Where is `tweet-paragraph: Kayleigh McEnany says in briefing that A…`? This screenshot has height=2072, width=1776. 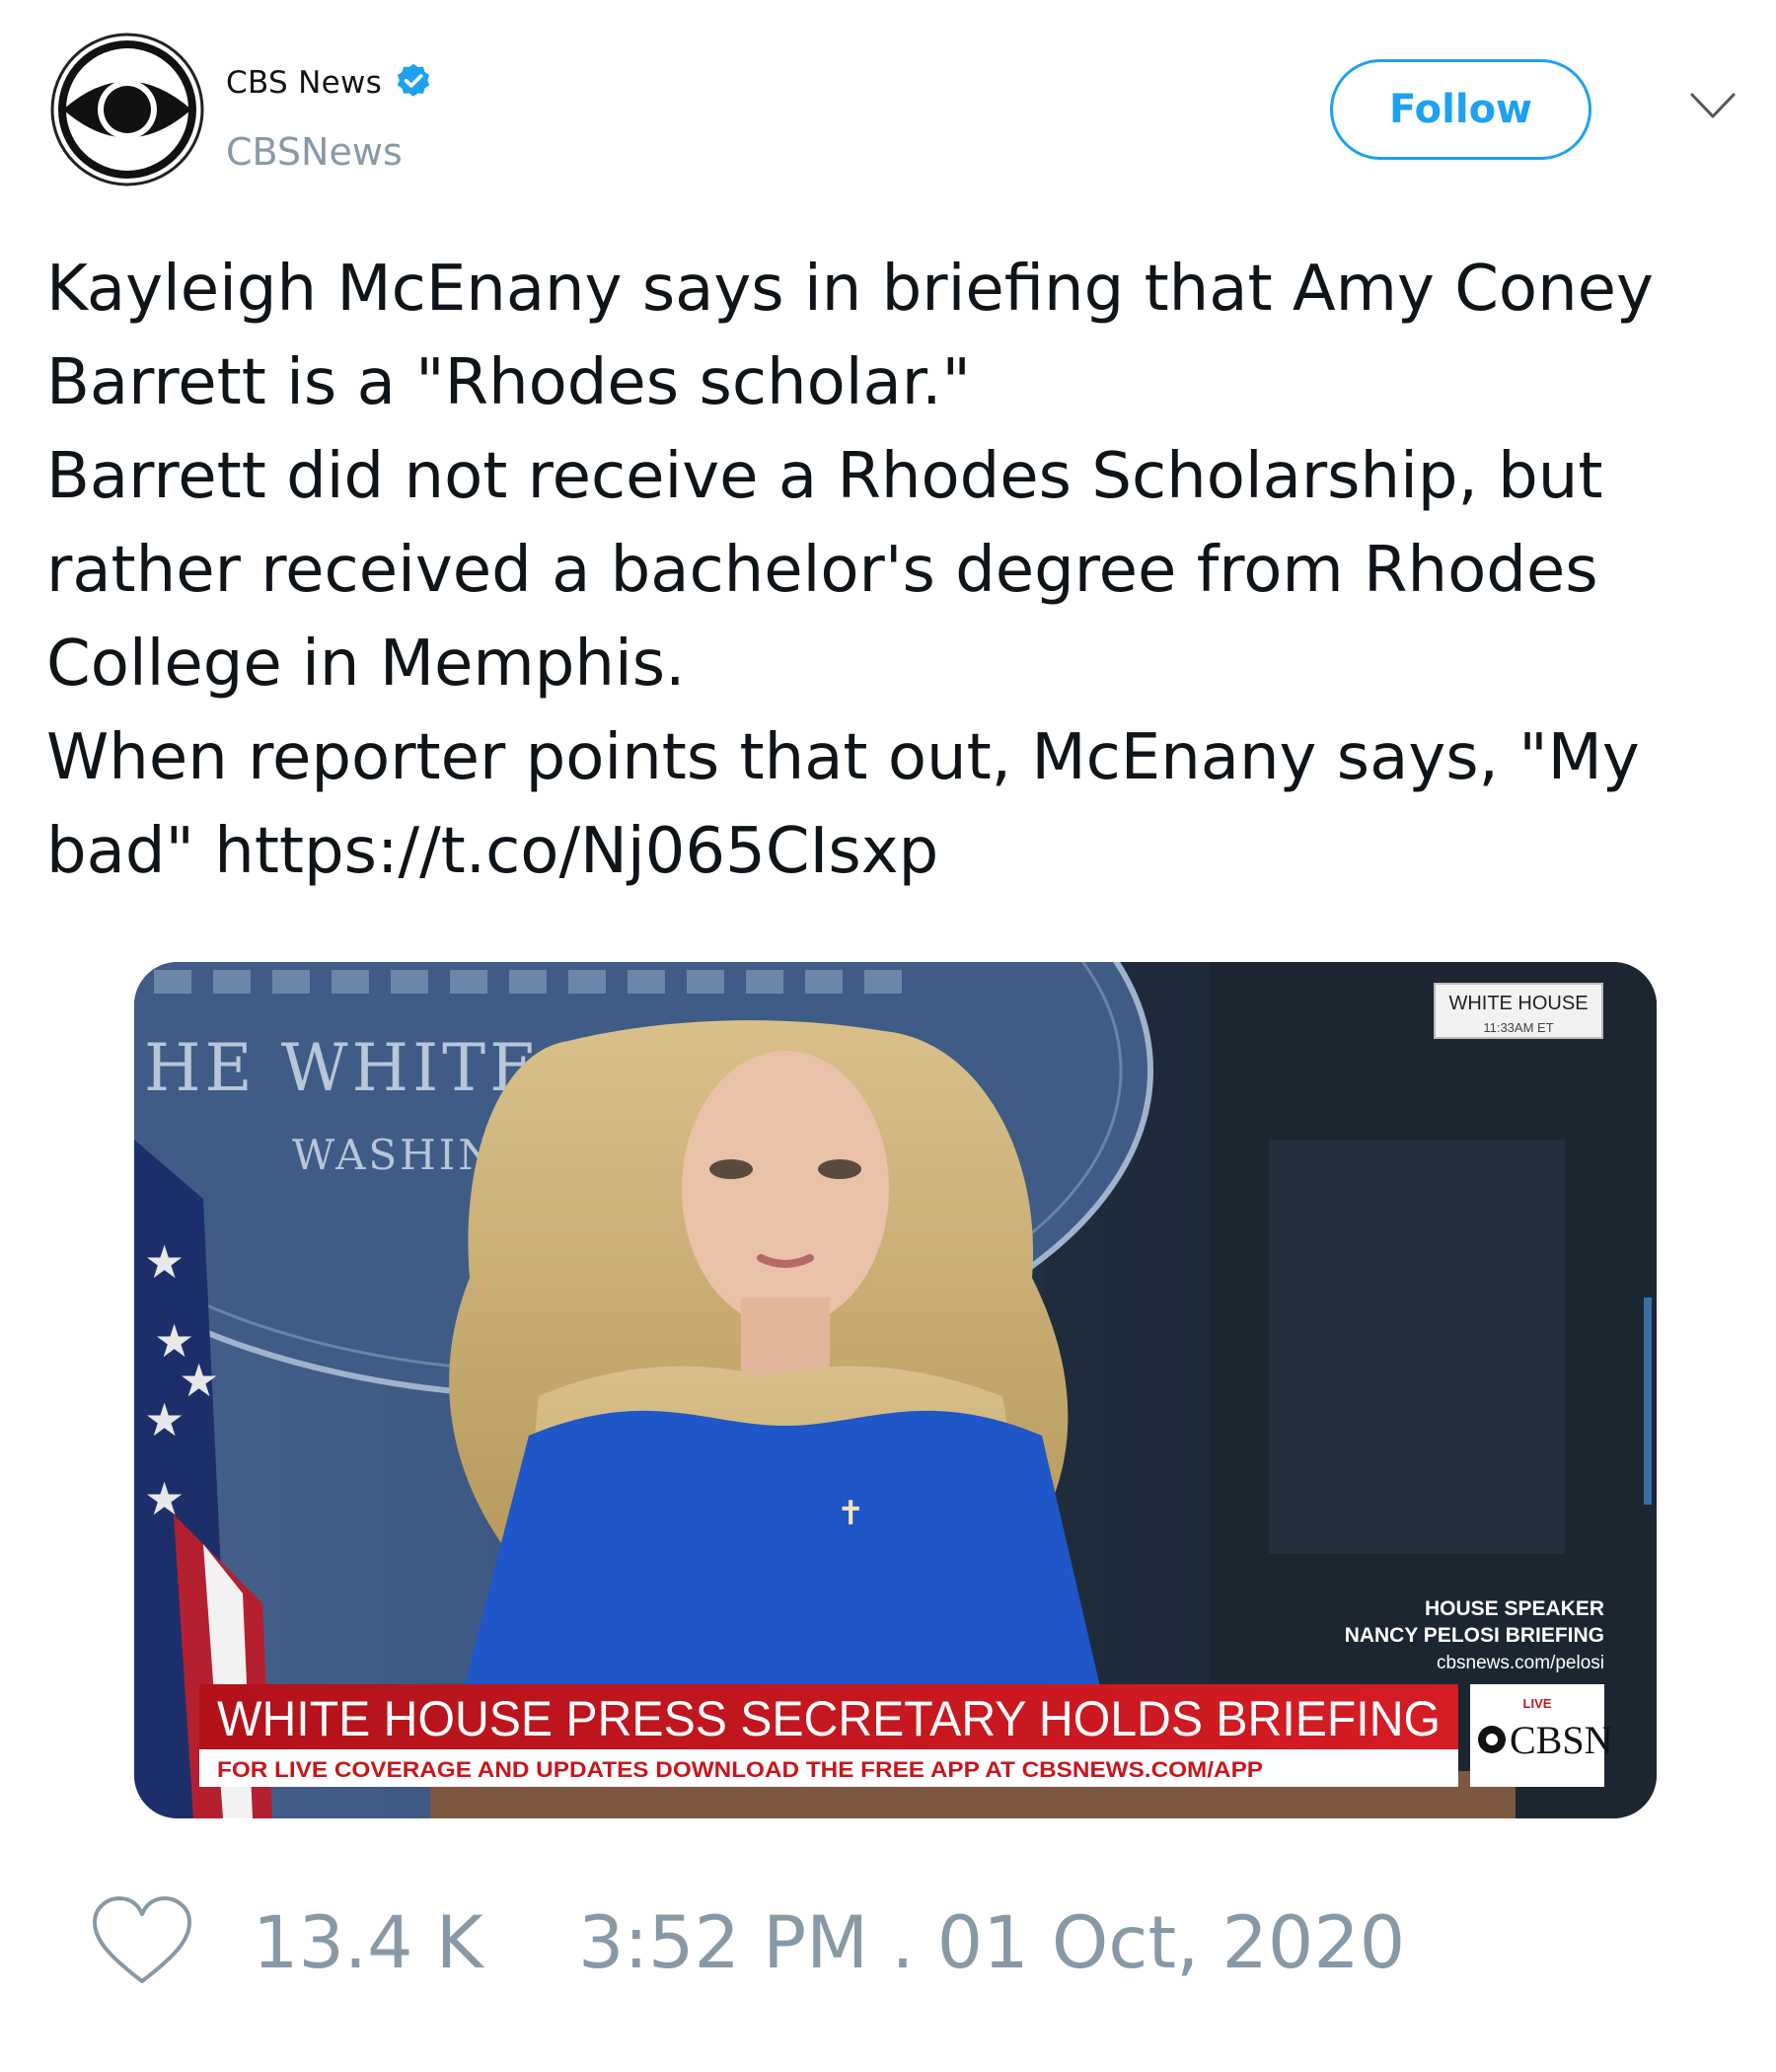 tweet-paragraph: Kayleigh McEnany says in briefing that A… is located at coordinates (860, 336).